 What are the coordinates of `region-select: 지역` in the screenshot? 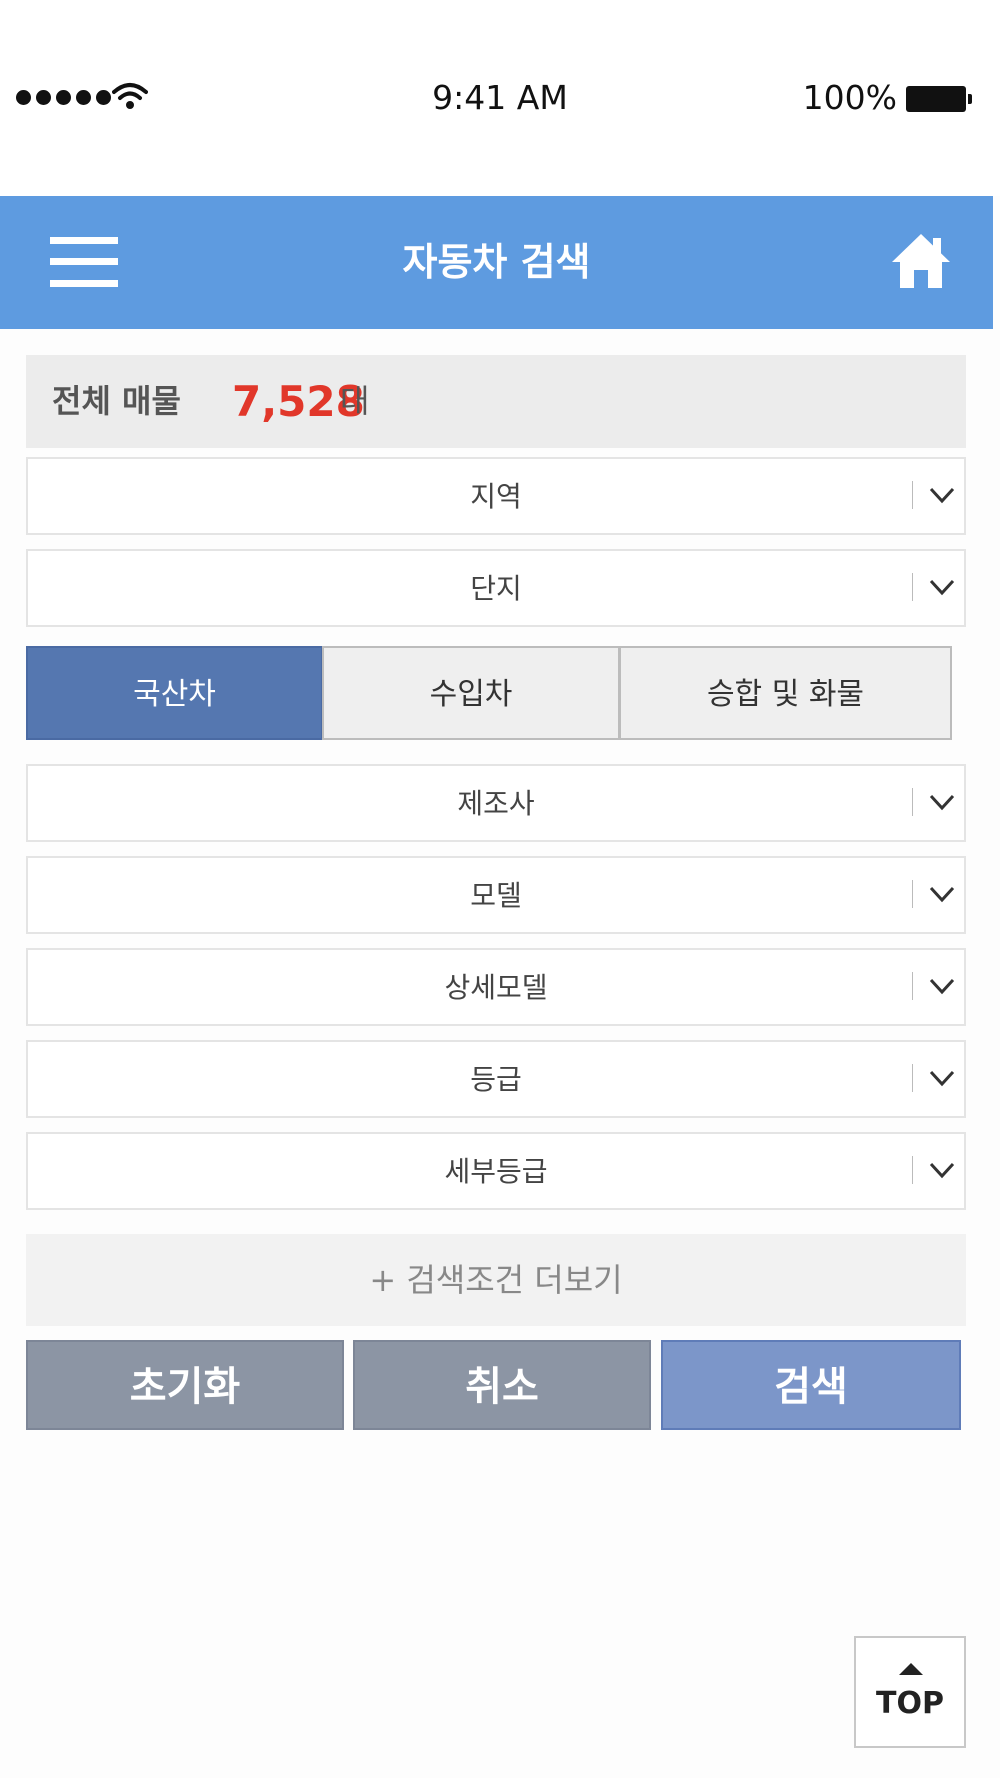 It's located at (496, 496).